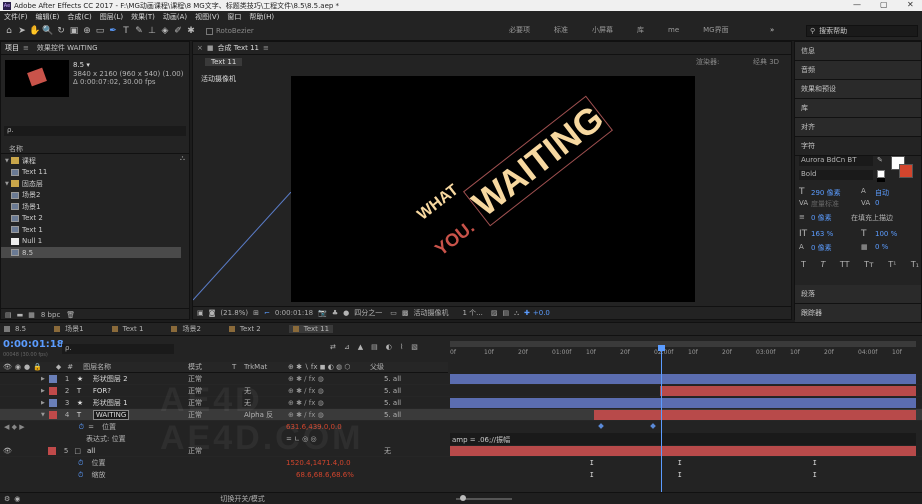 The image size is (922, 504). Describe the element at coordinates (91, 252) in the screenshot. I see `project-item: 8.5` at that location.